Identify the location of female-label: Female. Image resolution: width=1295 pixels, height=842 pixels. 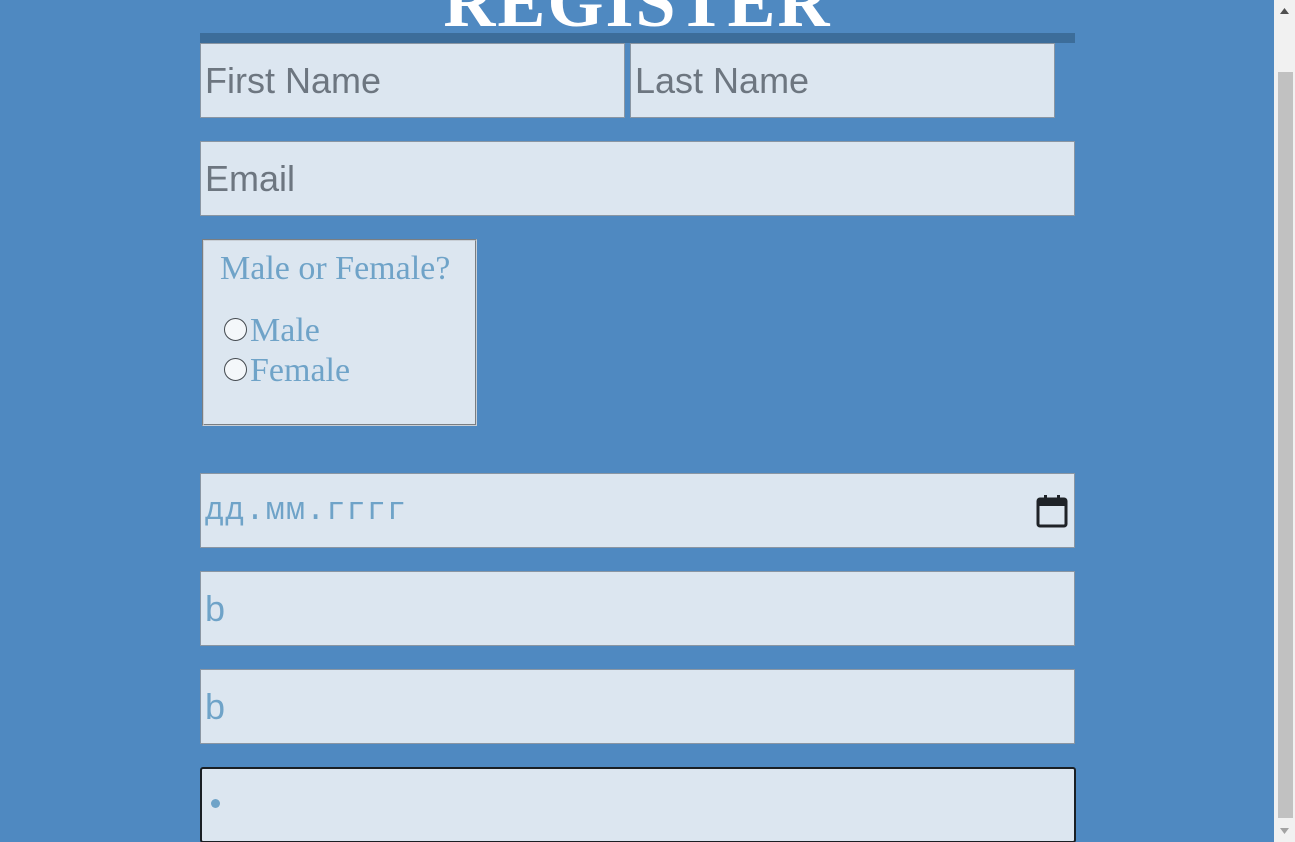
(300, 371).